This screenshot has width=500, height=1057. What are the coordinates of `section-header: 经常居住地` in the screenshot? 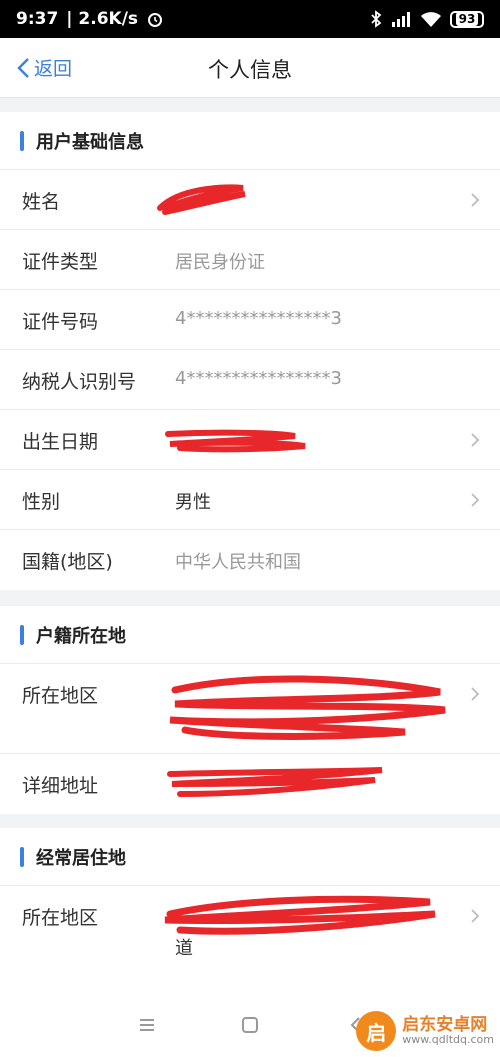 It's located at (250, 857).